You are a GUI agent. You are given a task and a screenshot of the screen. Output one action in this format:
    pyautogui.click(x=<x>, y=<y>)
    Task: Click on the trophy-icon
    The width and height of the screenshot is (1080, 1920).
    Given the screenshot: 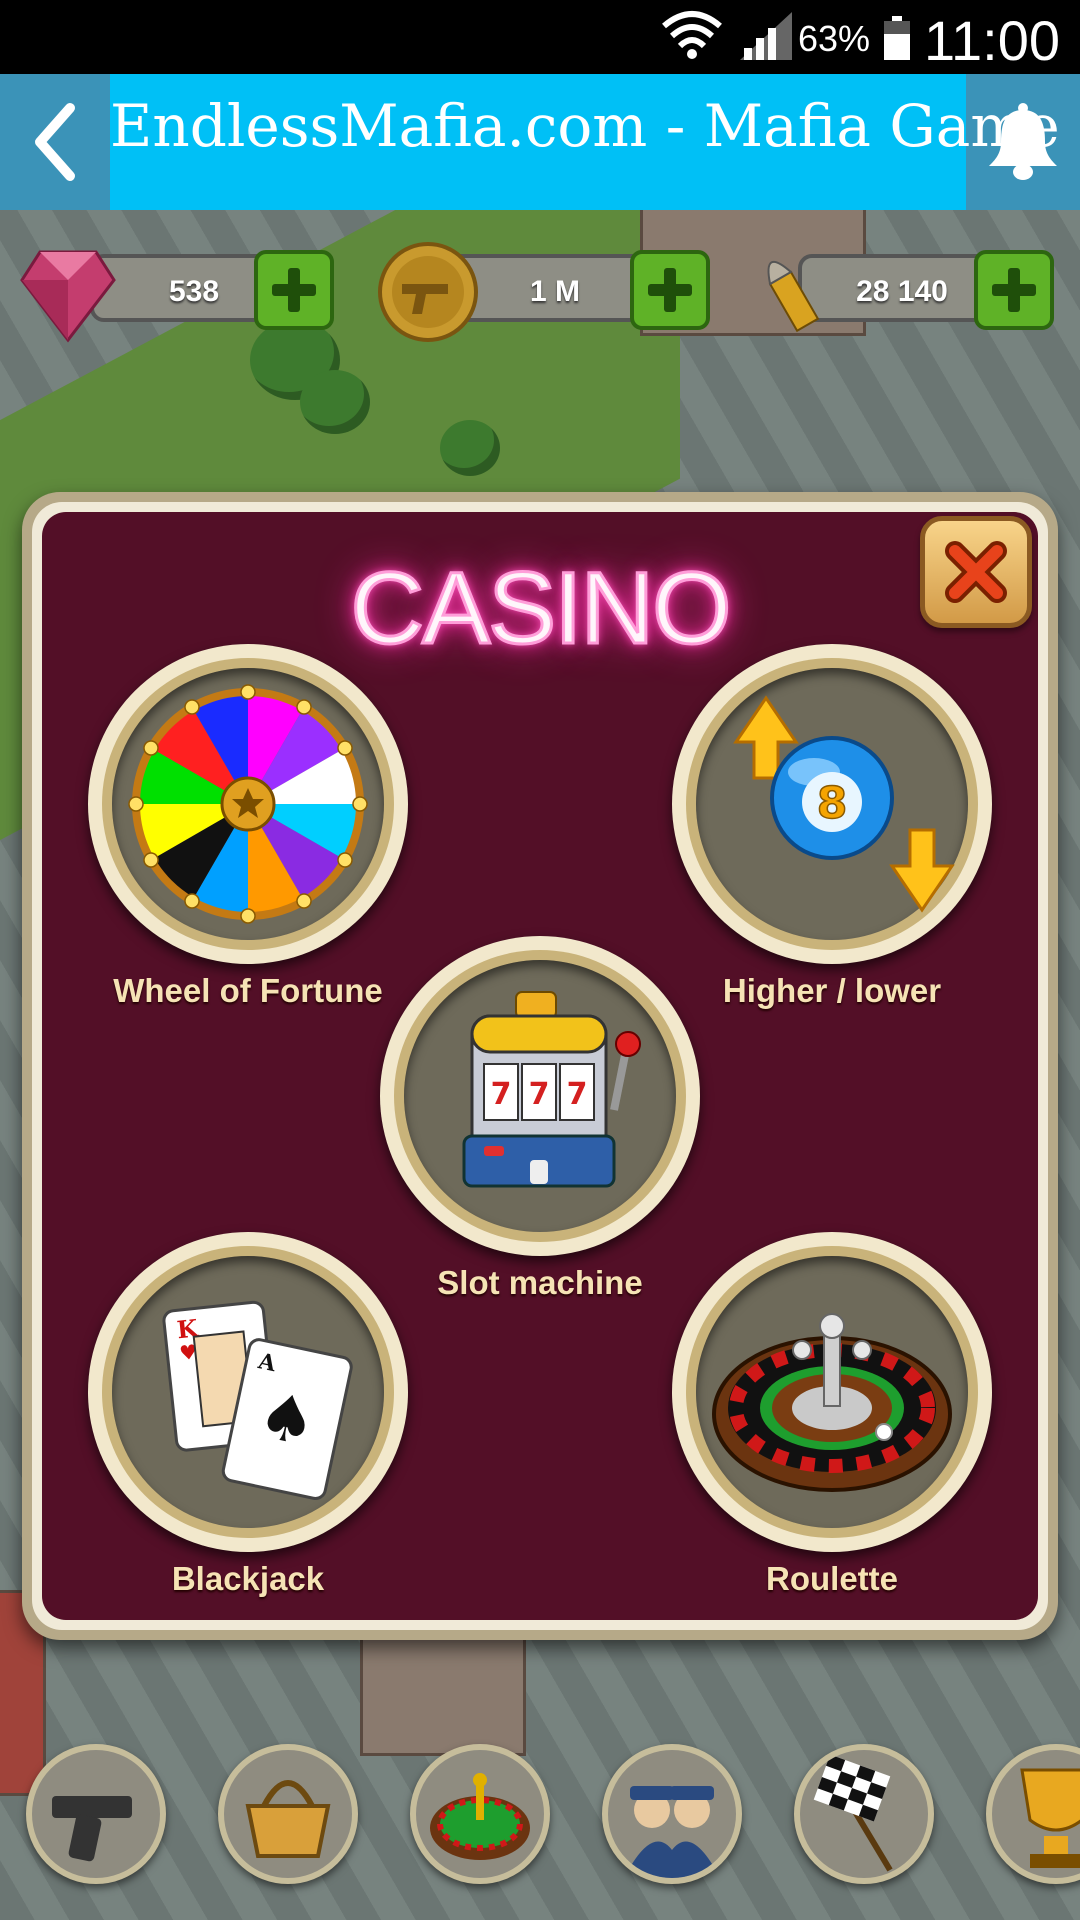 What is the action you would take?
    pyautogui.click(x=1050, y=1818)
    